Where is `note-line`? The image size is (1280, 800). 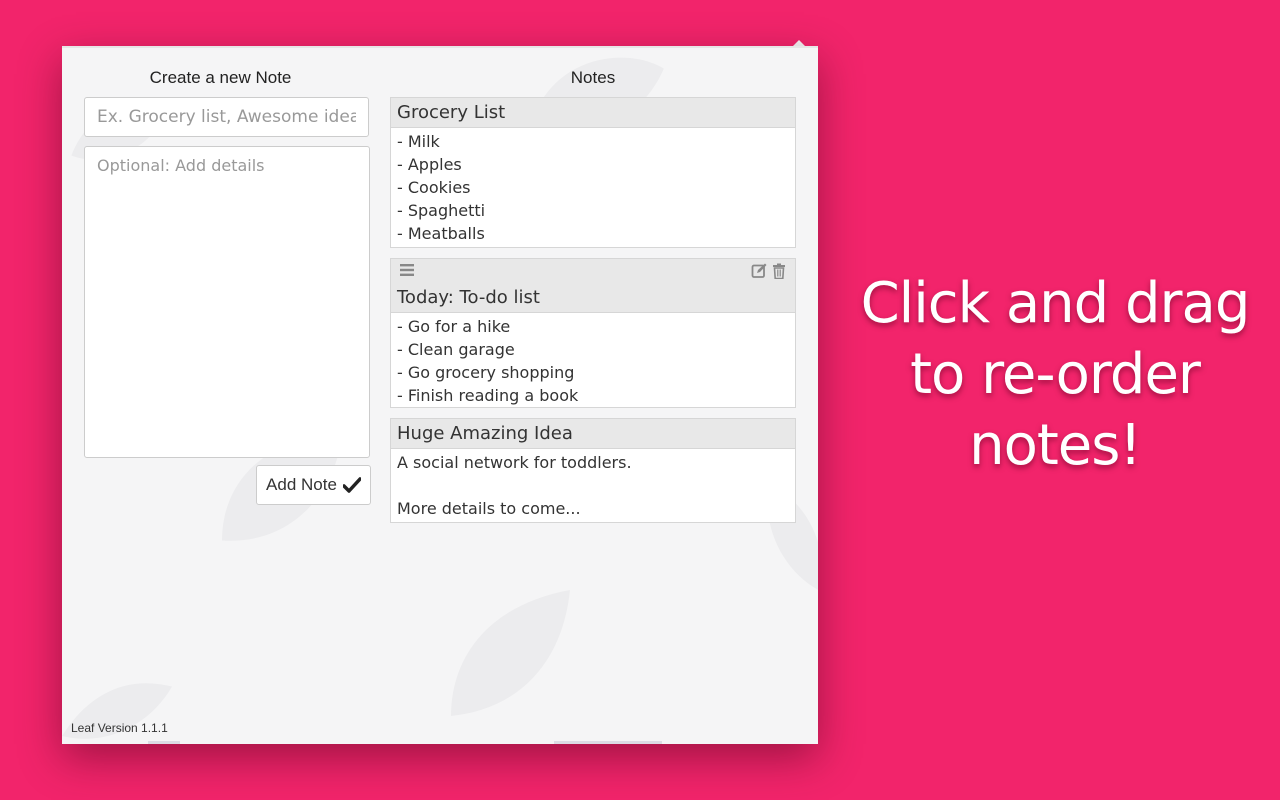 note-line is located at coordinates (593, 485).